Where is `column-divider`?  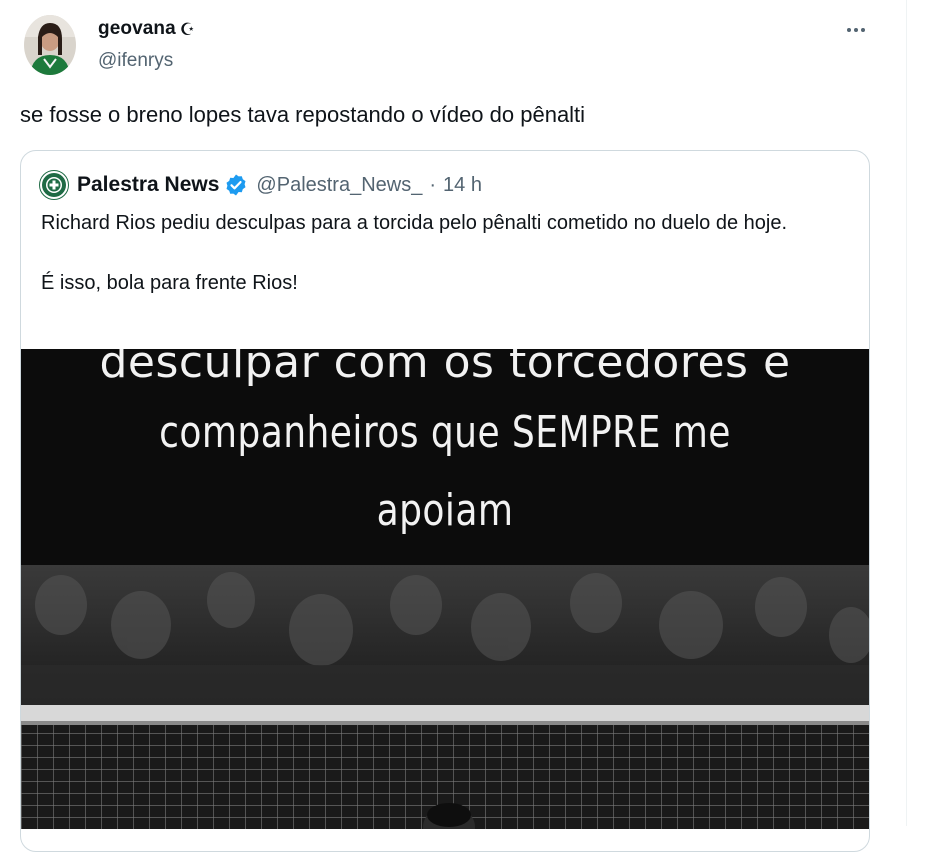
column-divider is located at coordinates (906, 413).